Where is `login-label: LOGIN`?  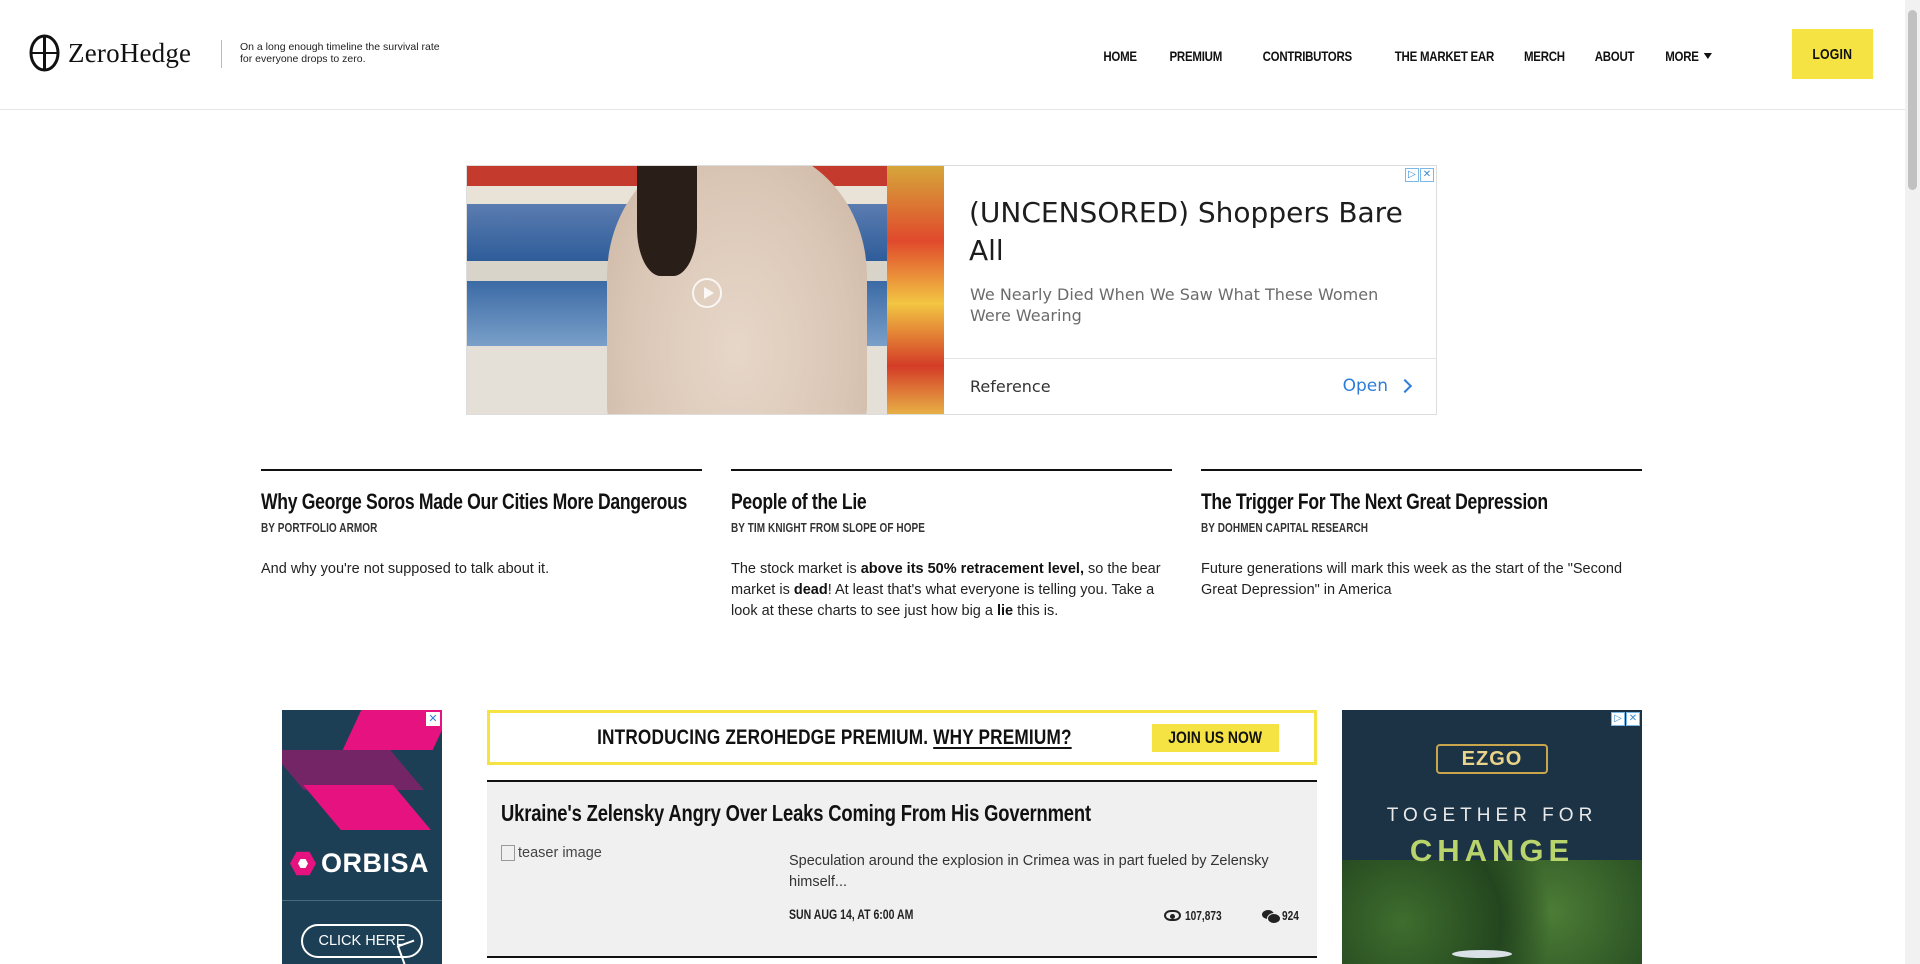 login-label: LOGIN is located at coordinates (1832, 54).